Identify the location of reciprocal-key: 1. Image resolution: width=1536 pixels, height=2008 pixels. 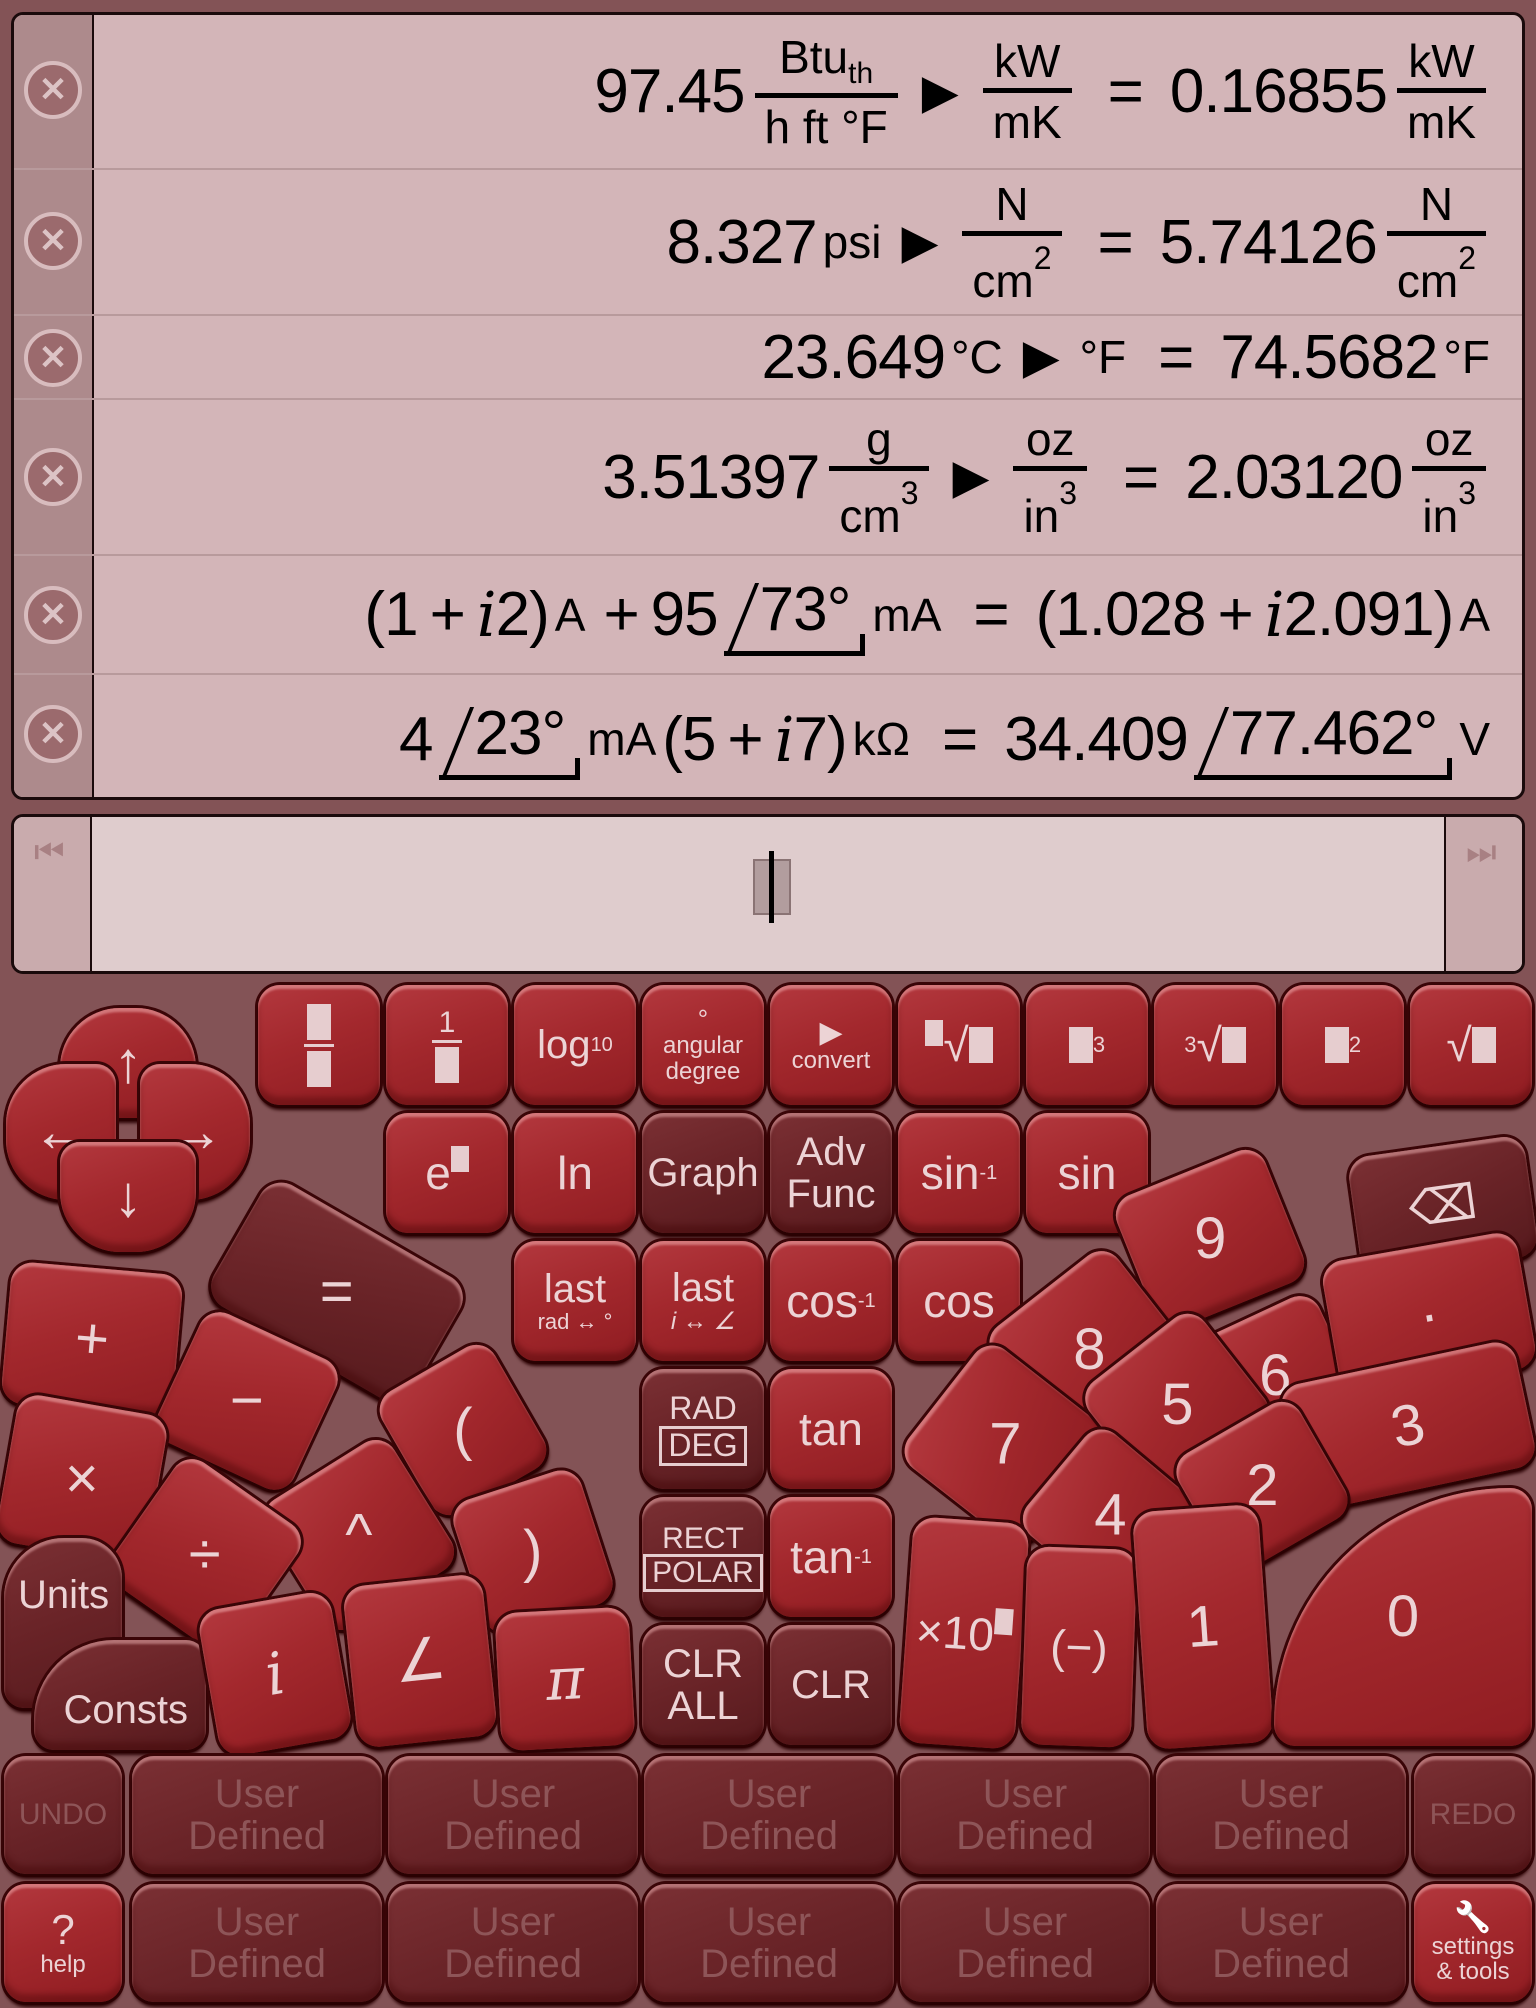
(447, 1045).